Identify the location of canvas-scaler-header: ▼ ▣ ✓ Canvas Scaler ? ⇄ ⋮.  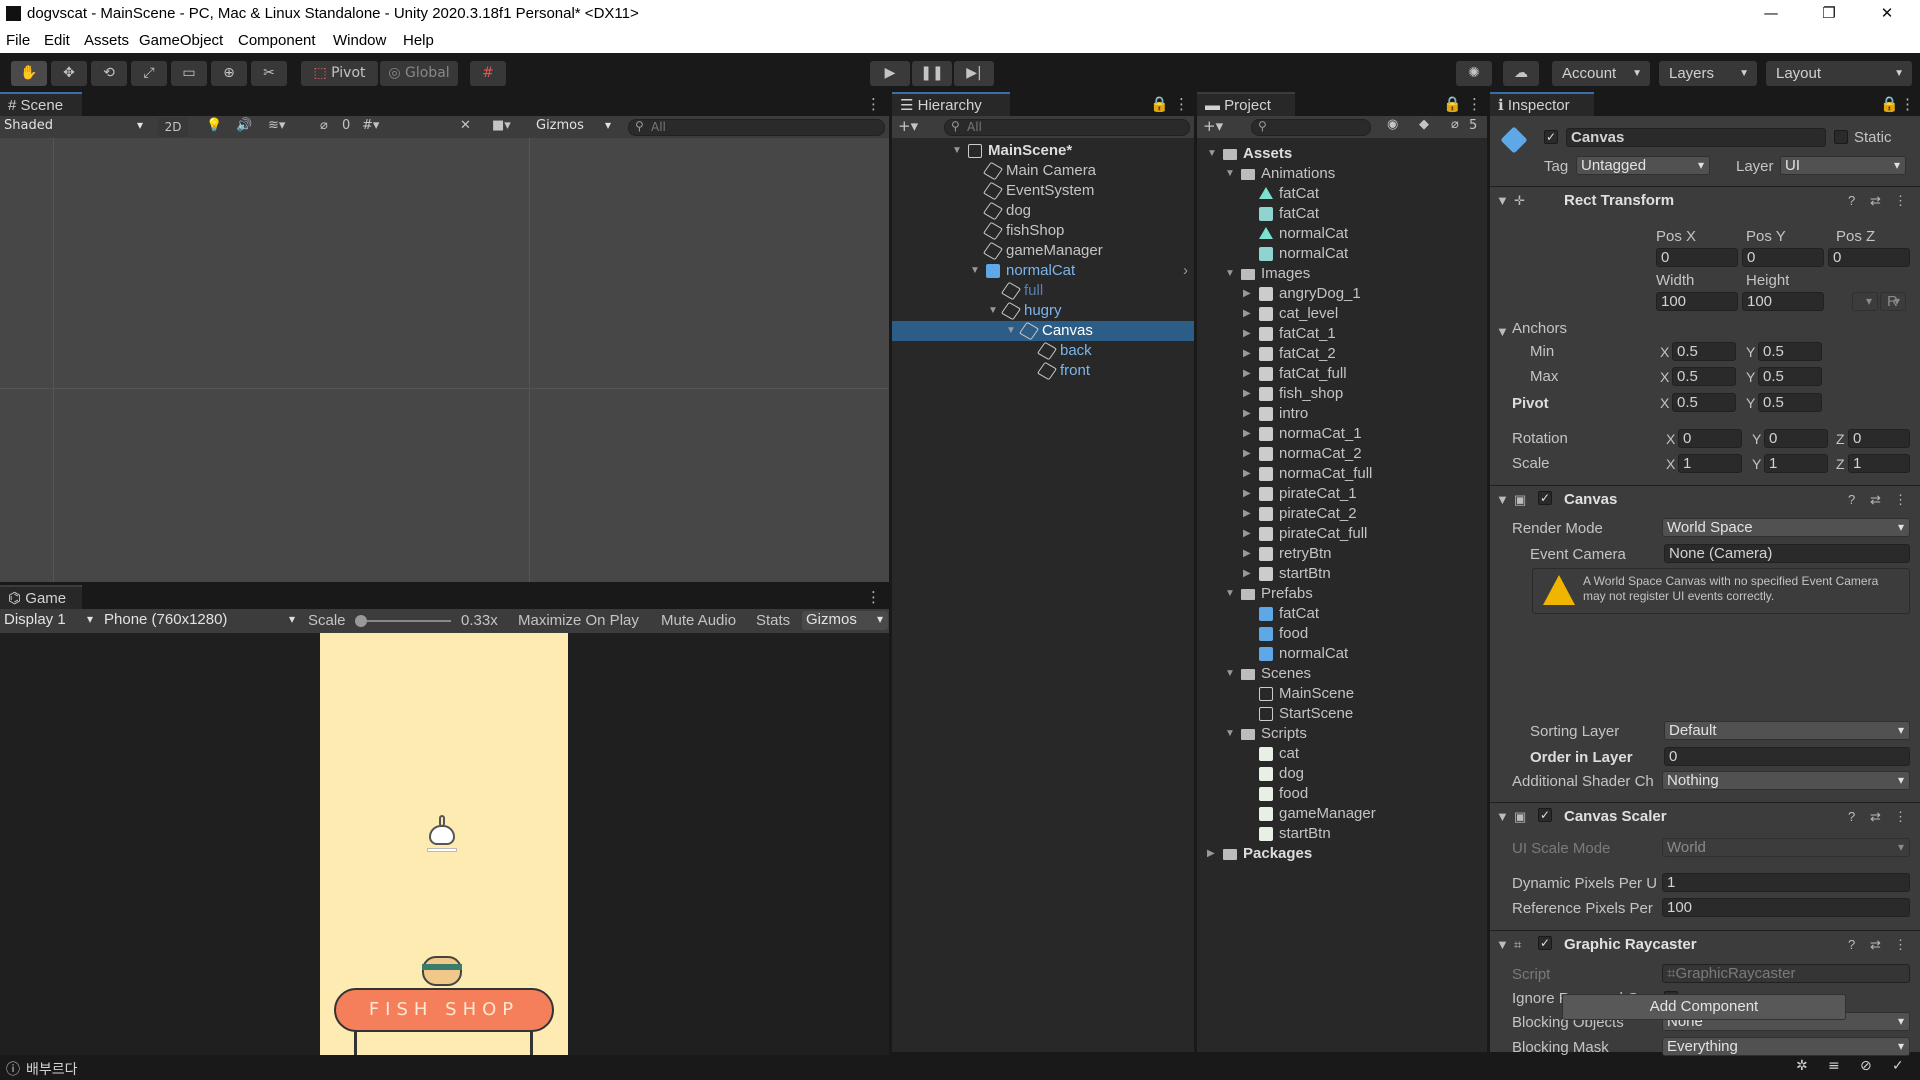
(1705, 815).